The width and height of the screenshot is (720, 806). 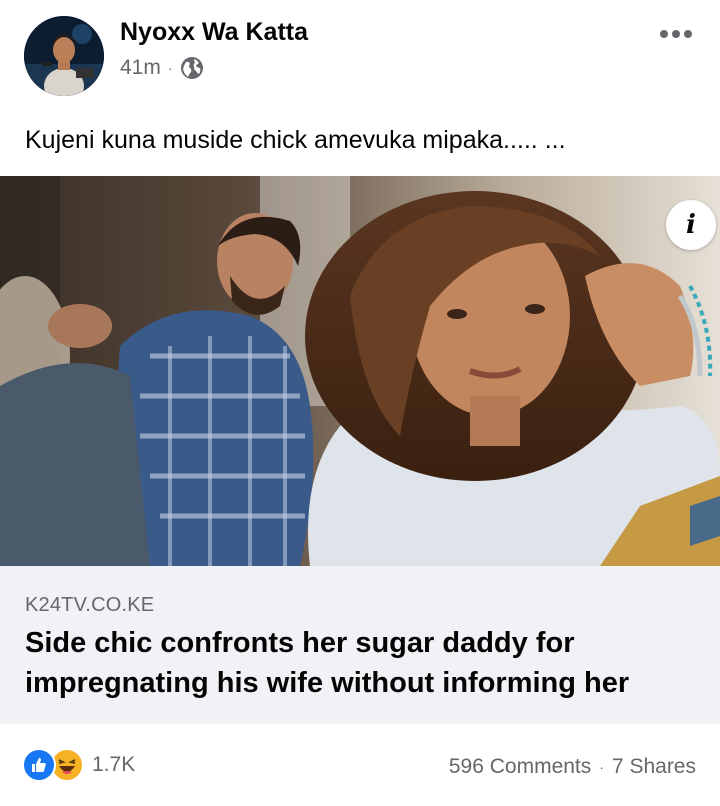 What do you see at coordinates (360, 55) in the screenshot?
I see `post-header: Nyoxx Wa Katta 41m ·` at bounding box center [360, 55].